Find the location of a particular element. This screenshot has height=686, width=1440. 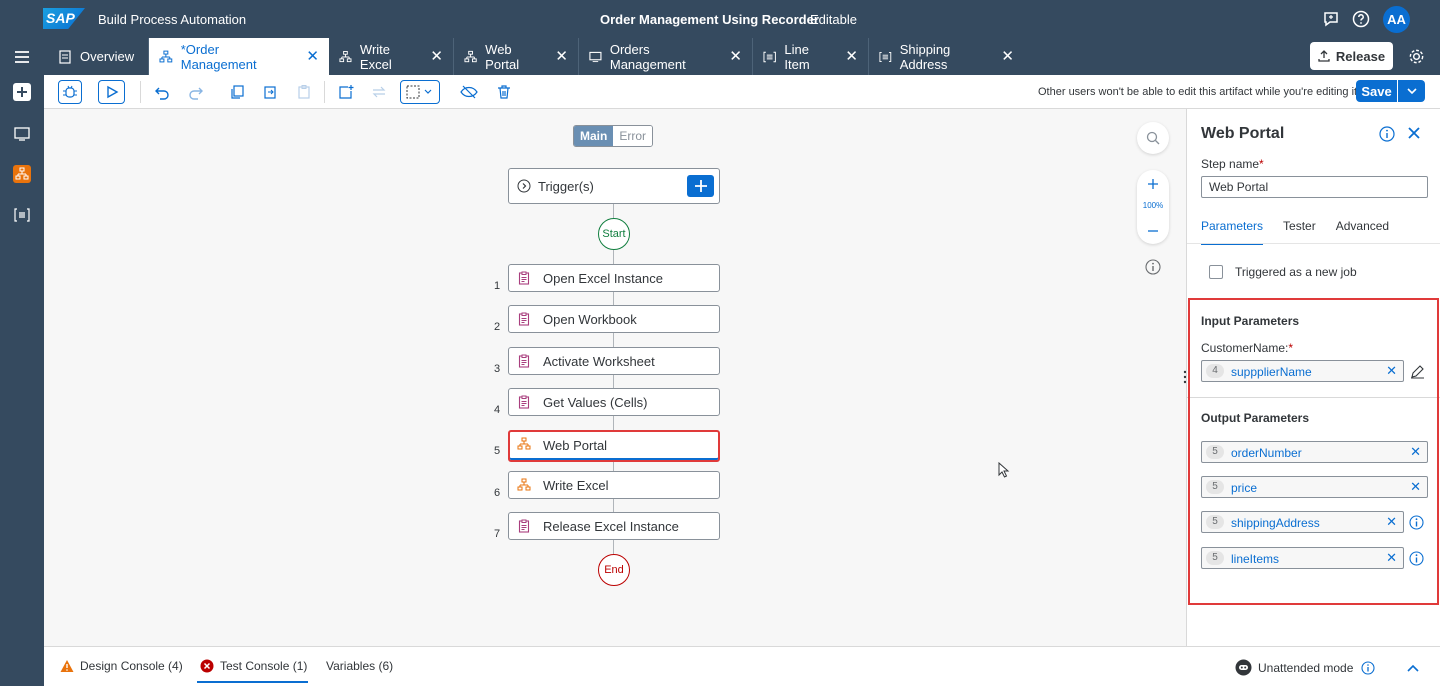

panel-title: Web Portal is located at coordinates (1243, 133).